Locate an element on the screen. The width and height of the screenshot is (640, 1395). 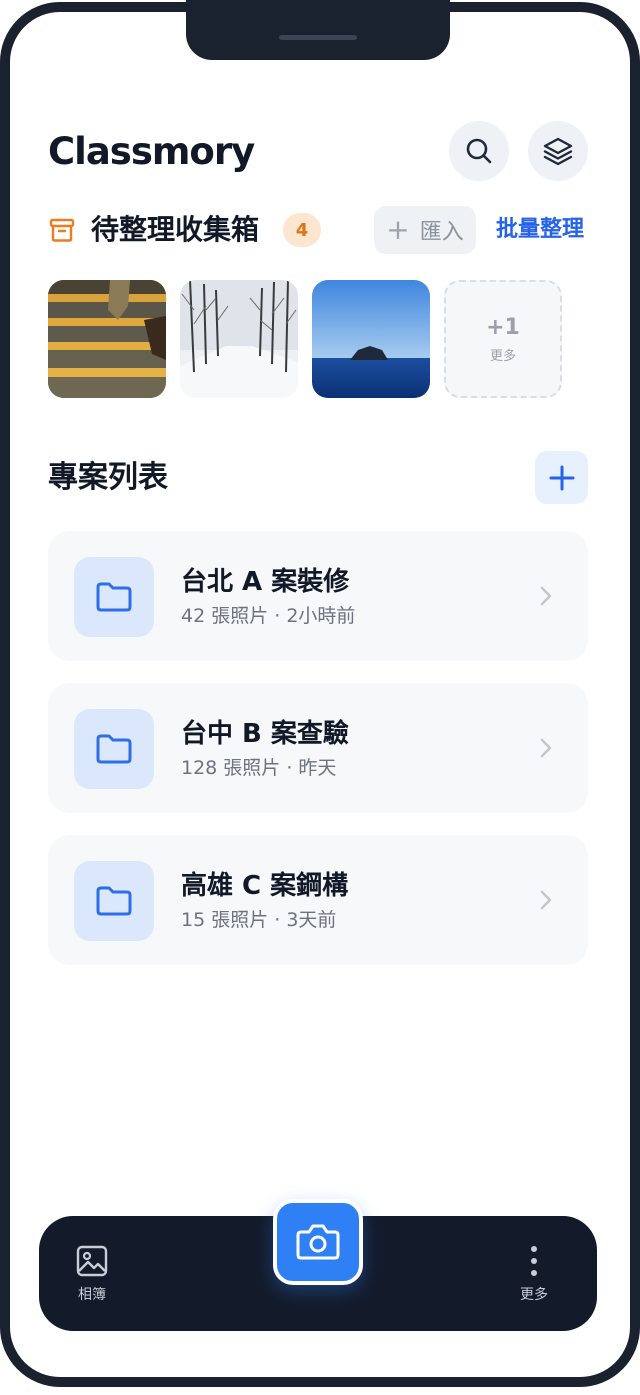
app-title: Classmory is located at coordinates (151, 151).